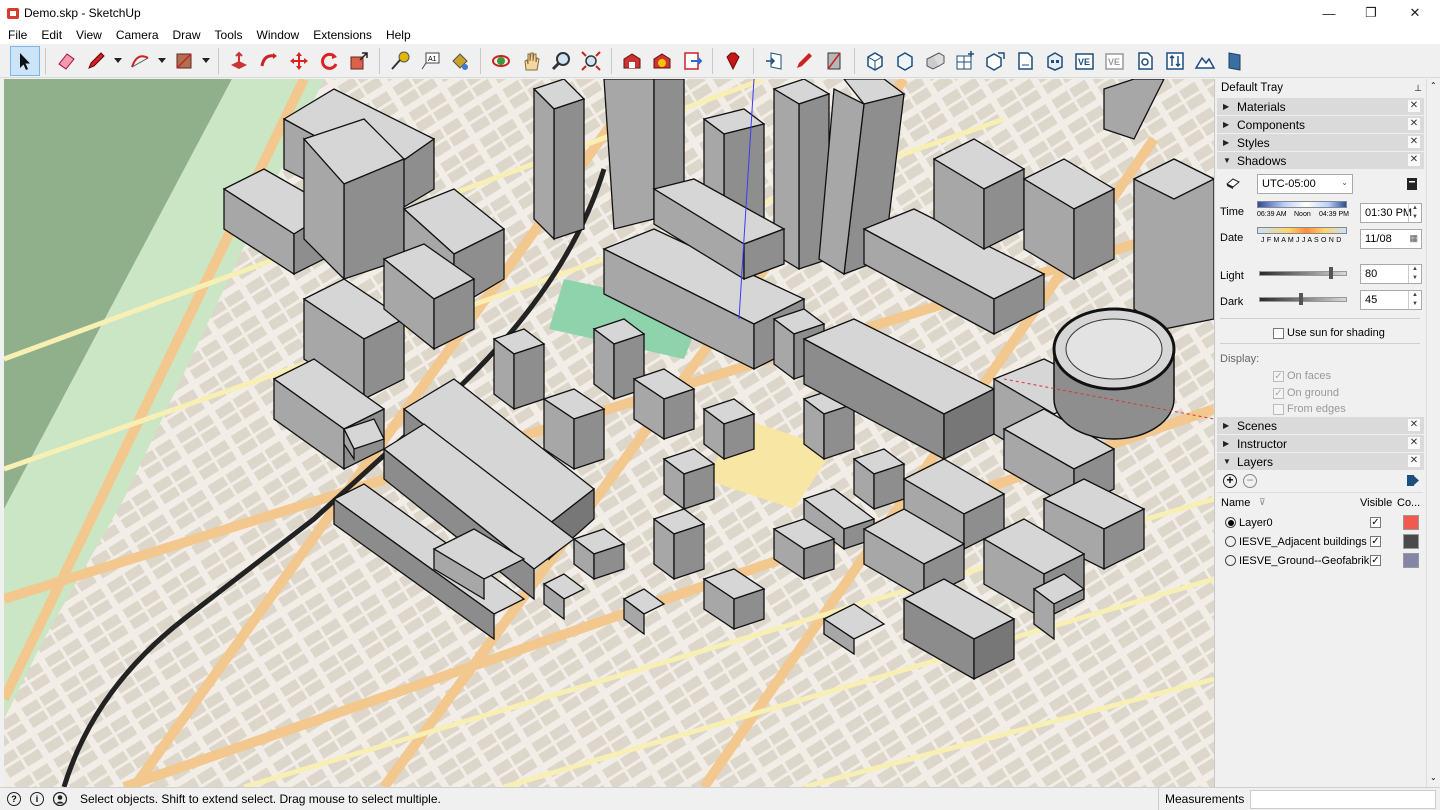  I want to click on date-slider, so click(1302, 230).